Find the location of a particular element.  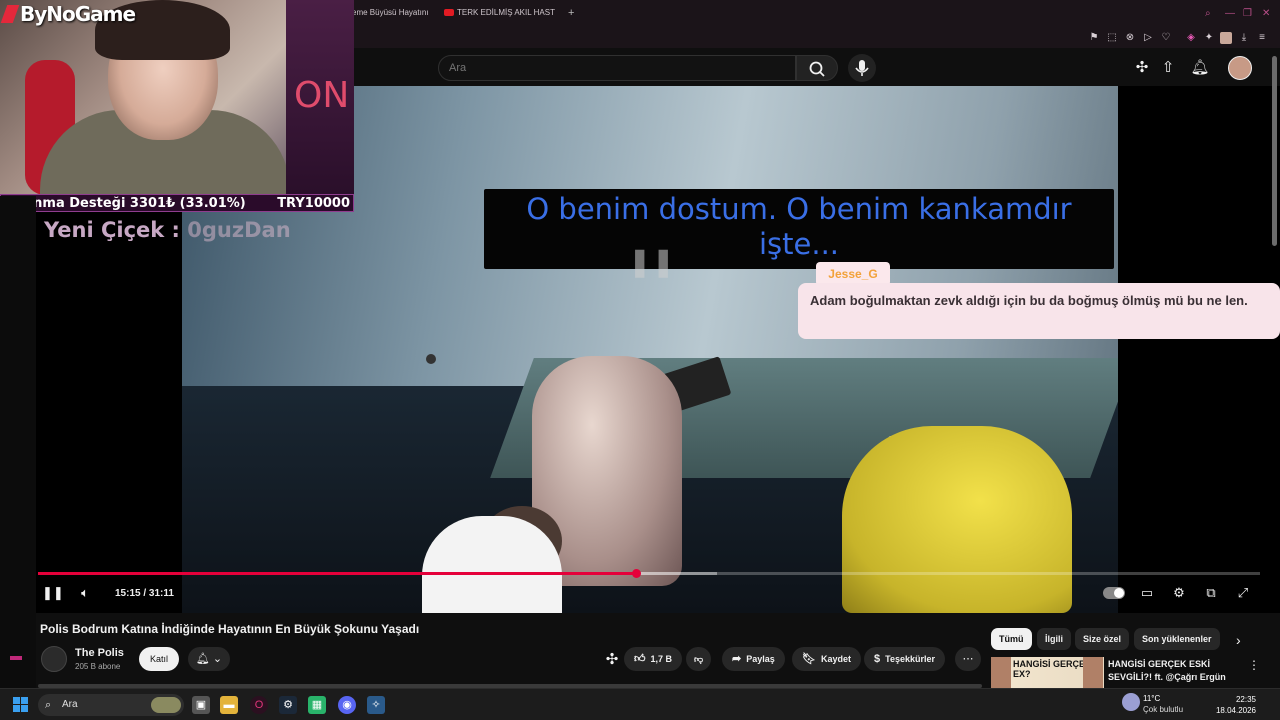

tab-title: eme Büyüsü Hayatını is located at coordinates (390, 12).